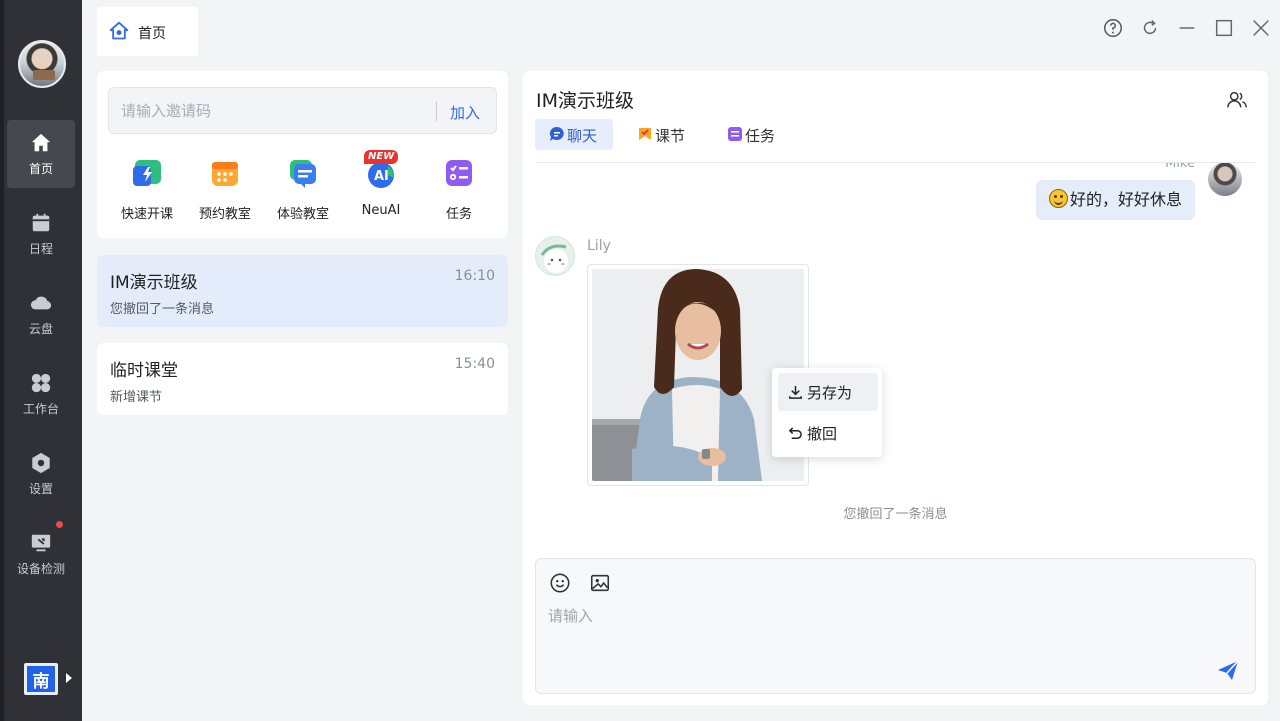 This screenshot has height=721, width=1280. Describe the element at coordinates (868, 640) in the screenshot. I see `message-input` at that location.